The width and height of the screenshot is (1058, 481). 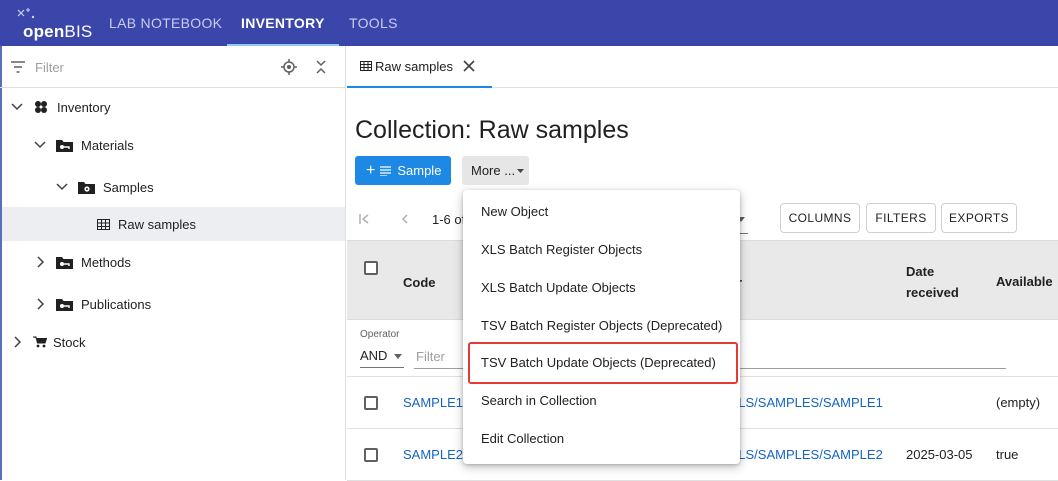 I want to click on prev-page-icon, so click(x=405, y=219).